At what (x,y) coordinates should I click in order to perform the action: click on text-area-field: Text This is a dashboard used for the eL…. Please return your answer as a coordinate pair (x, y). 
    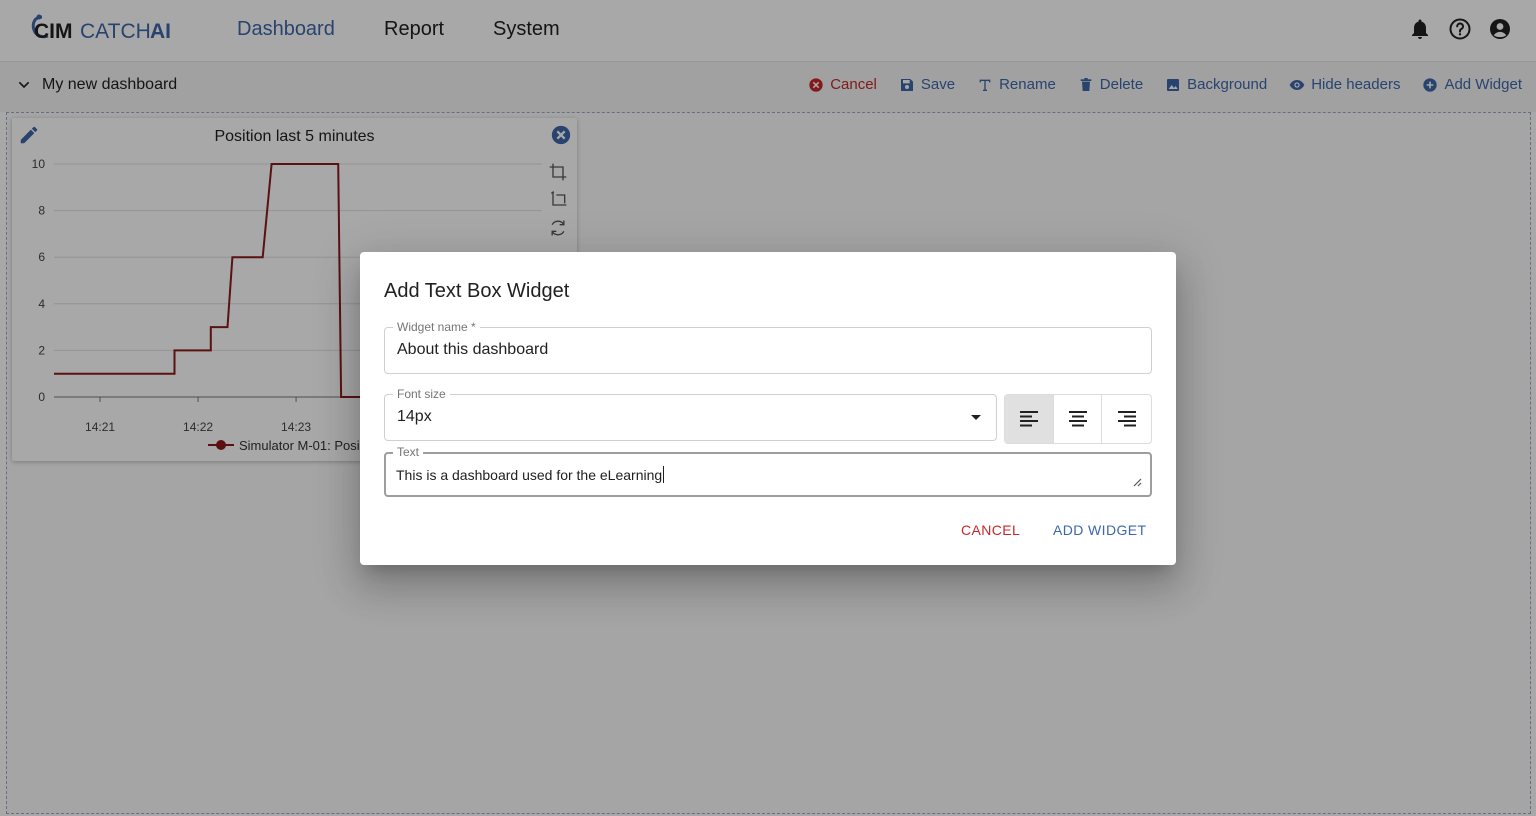
    Looking at the image, I should click on (768, 471).